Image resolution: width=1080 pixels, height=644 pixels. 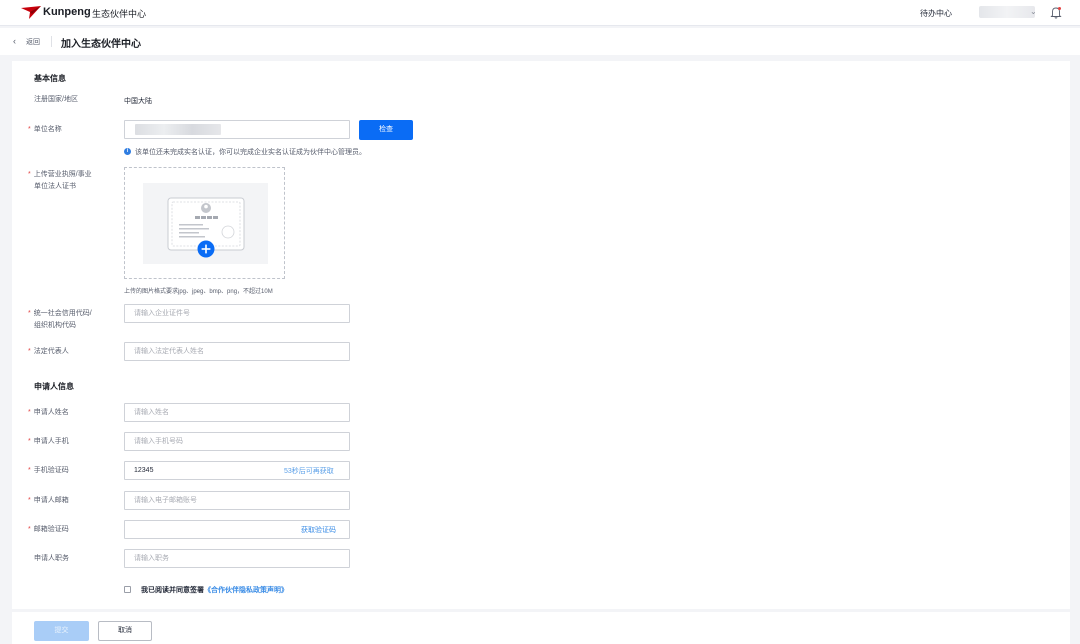 I want to click on credit-code-label-line2: 组织机构代码, so click(x=55, y=325).